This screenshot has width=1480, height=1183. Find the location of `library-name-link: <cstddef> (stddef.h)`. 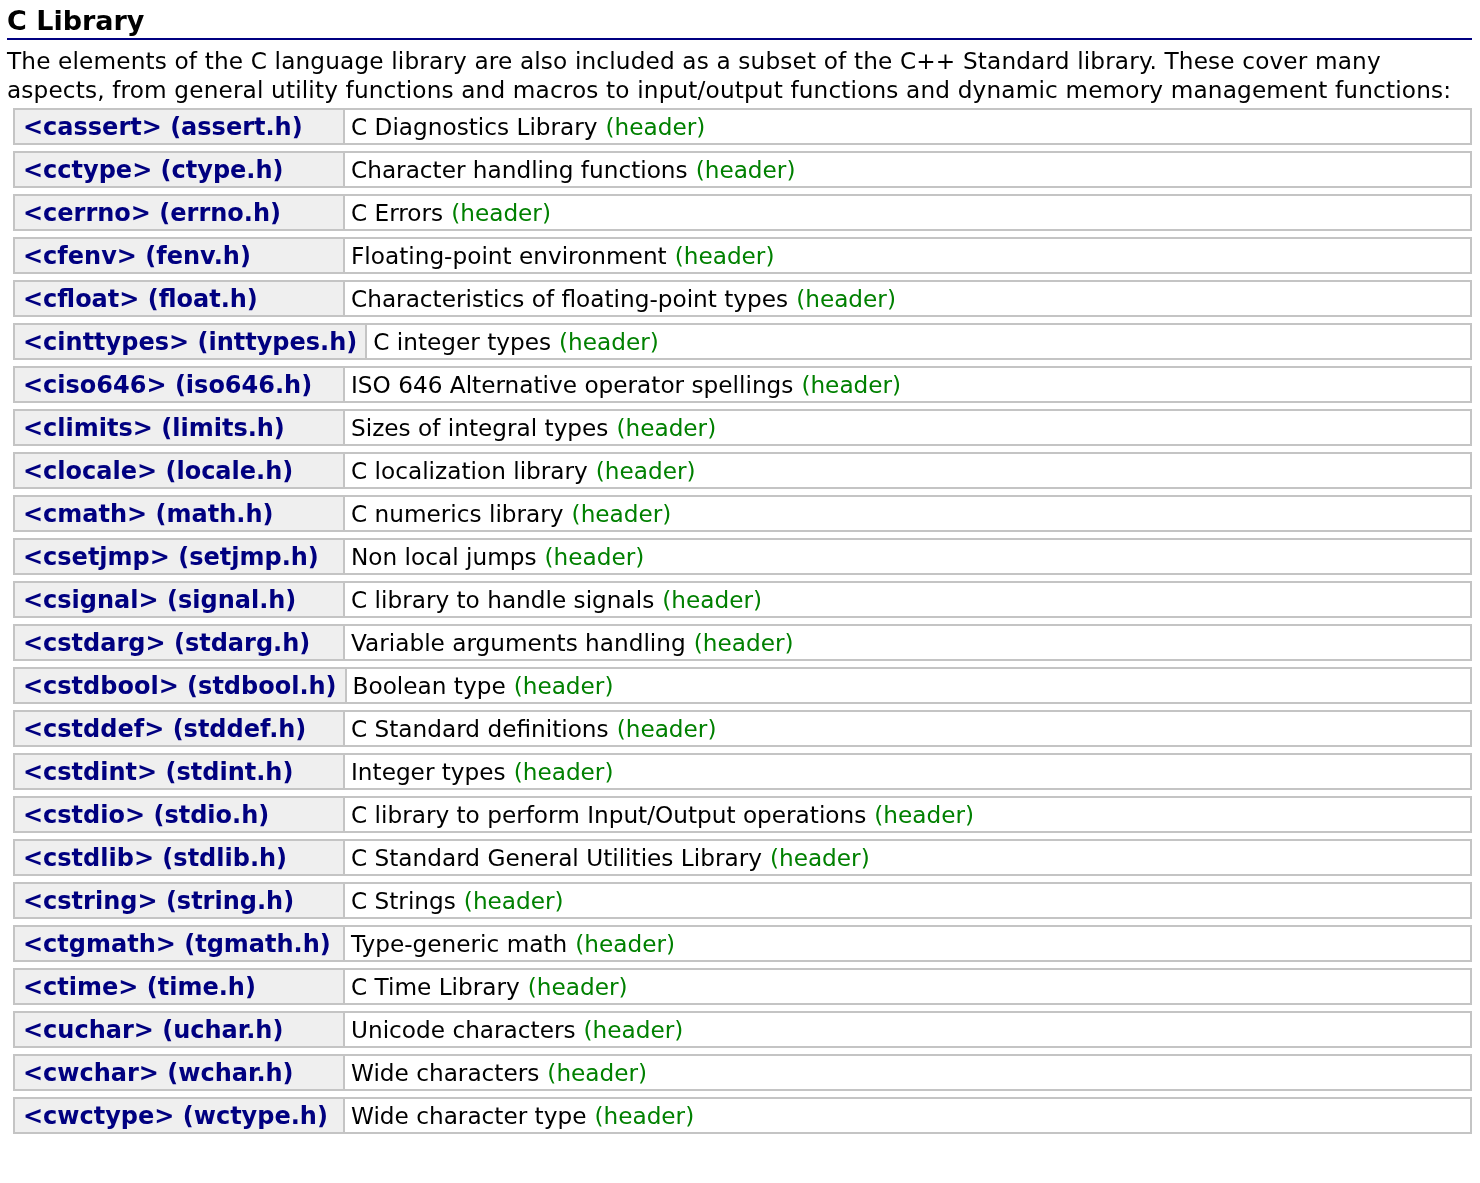

library-name-link: <cstddef> (stddef.h) is located at coordinates (165, 728).